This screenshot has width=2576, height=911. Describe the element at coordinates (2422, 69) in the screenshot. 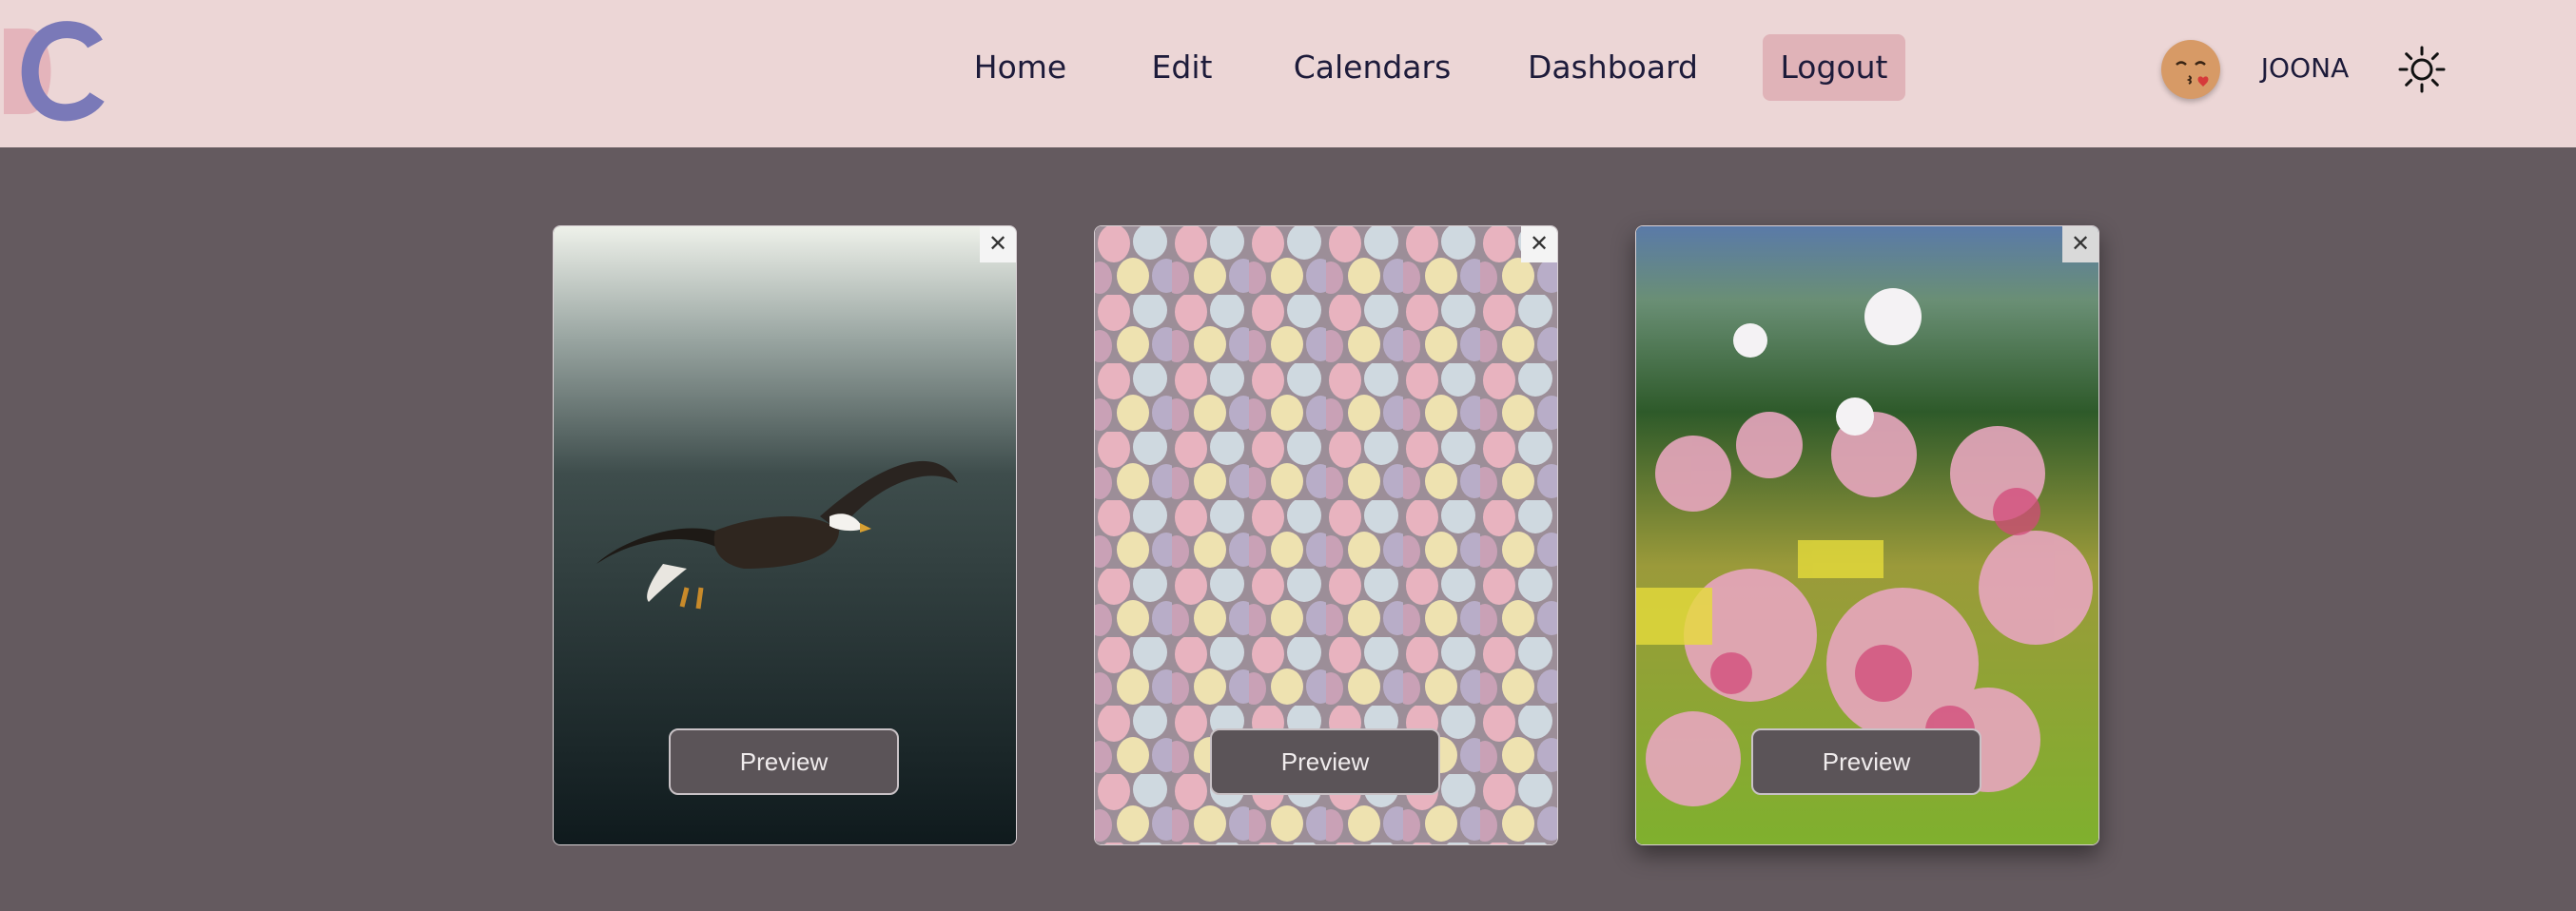

I see `sun-icon` at that location.